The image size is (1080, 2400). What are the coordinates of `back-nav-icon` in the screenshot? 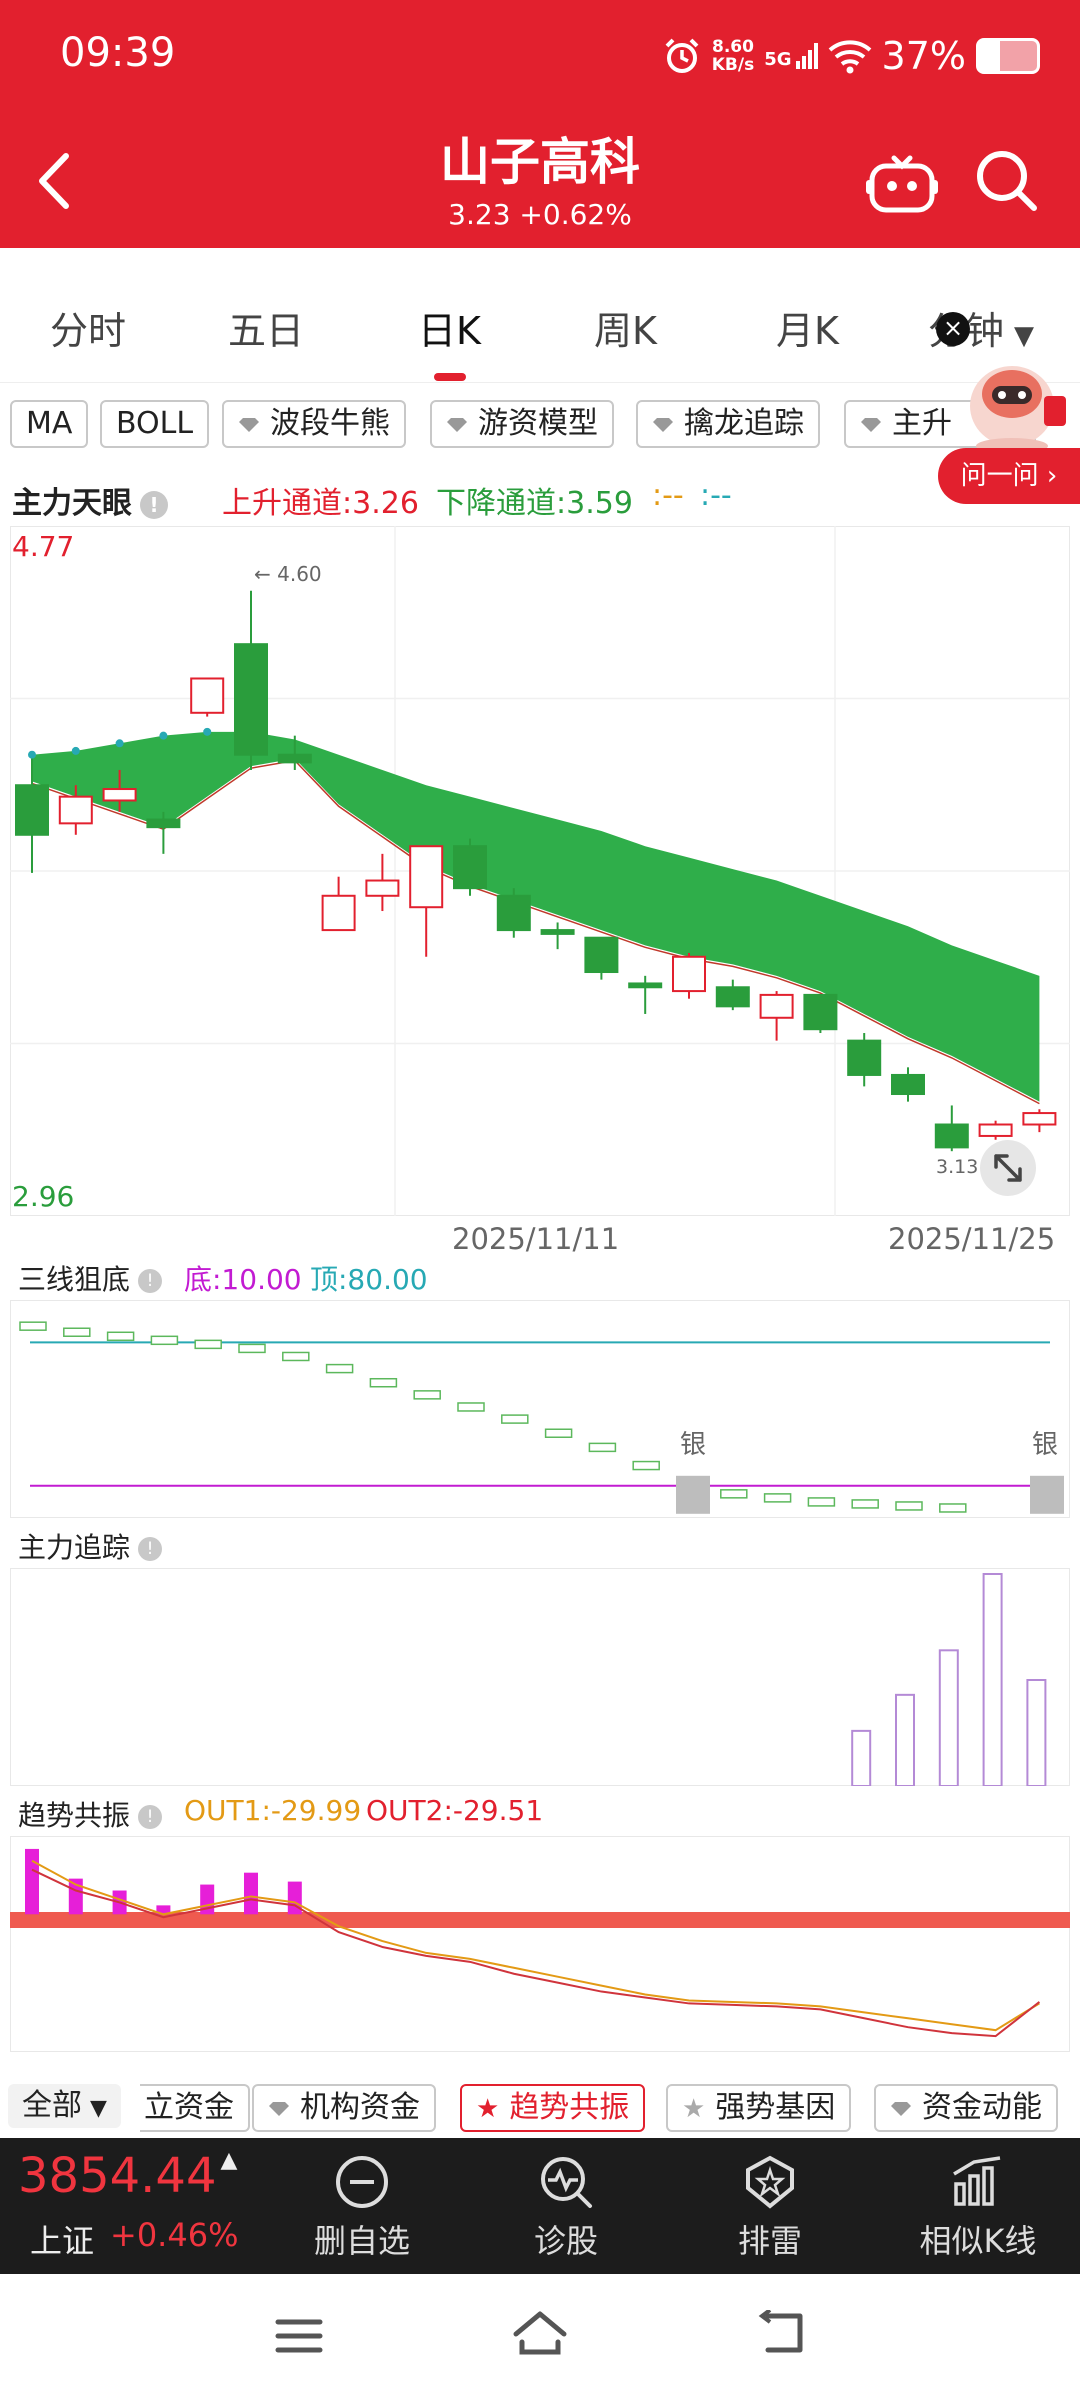 It's located at (781, 2333).